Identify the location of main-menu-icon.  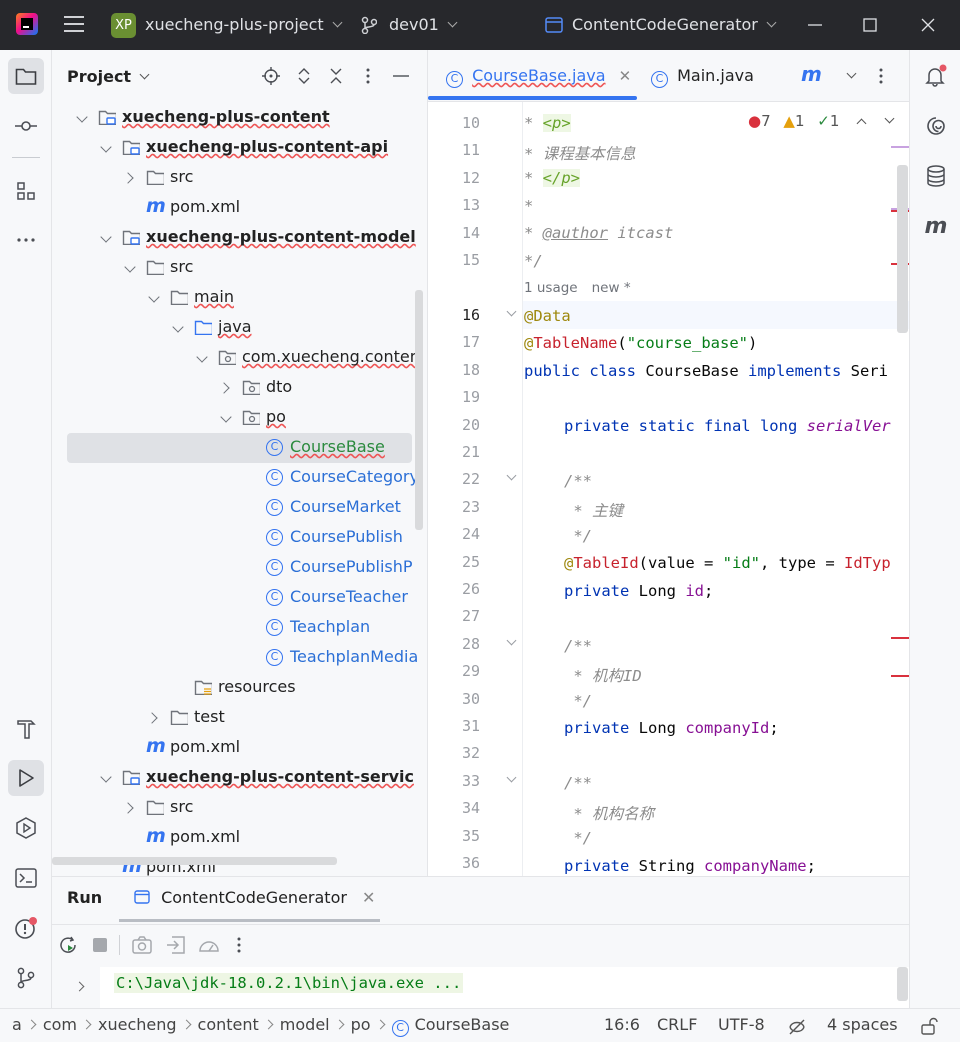
(74, 24).